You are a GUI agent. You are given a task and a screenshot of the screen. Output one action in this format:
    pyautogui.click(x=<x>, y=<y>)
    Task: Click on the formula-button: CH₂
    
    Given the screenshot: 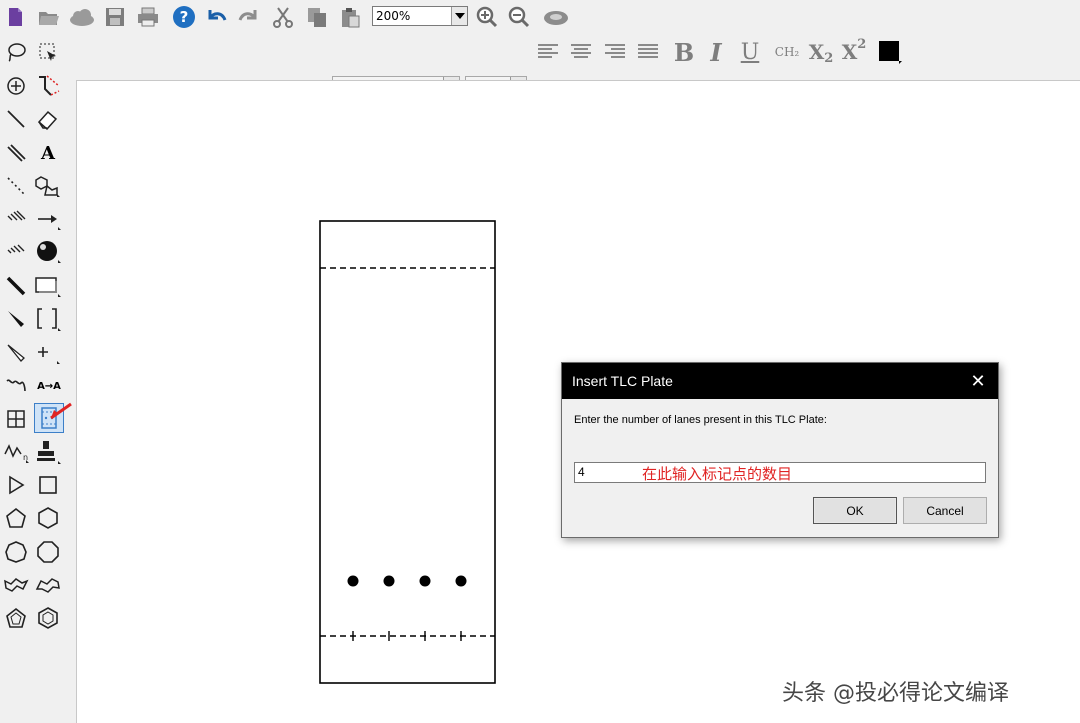 What is the action you would take?
    pyautogui.click(x=787, y=52)
    